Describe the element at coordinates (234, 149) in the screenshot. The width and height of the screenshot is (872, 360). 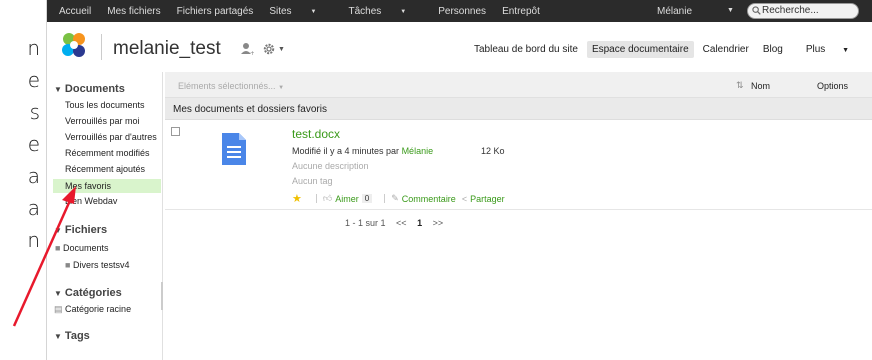
I see `document-icon` at that location.